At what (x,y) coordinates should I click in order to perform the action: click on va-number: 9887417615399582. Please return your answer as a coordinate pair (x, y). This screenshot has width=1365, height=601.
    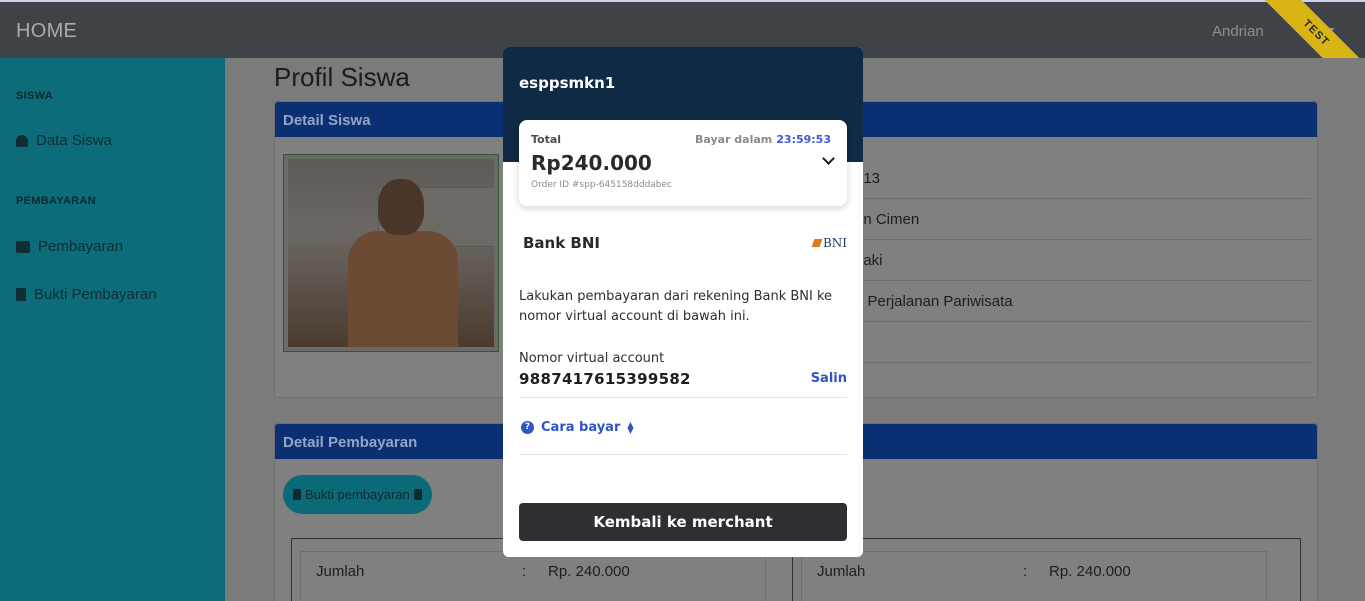
    Looking at the image, I should click on (605, 379).